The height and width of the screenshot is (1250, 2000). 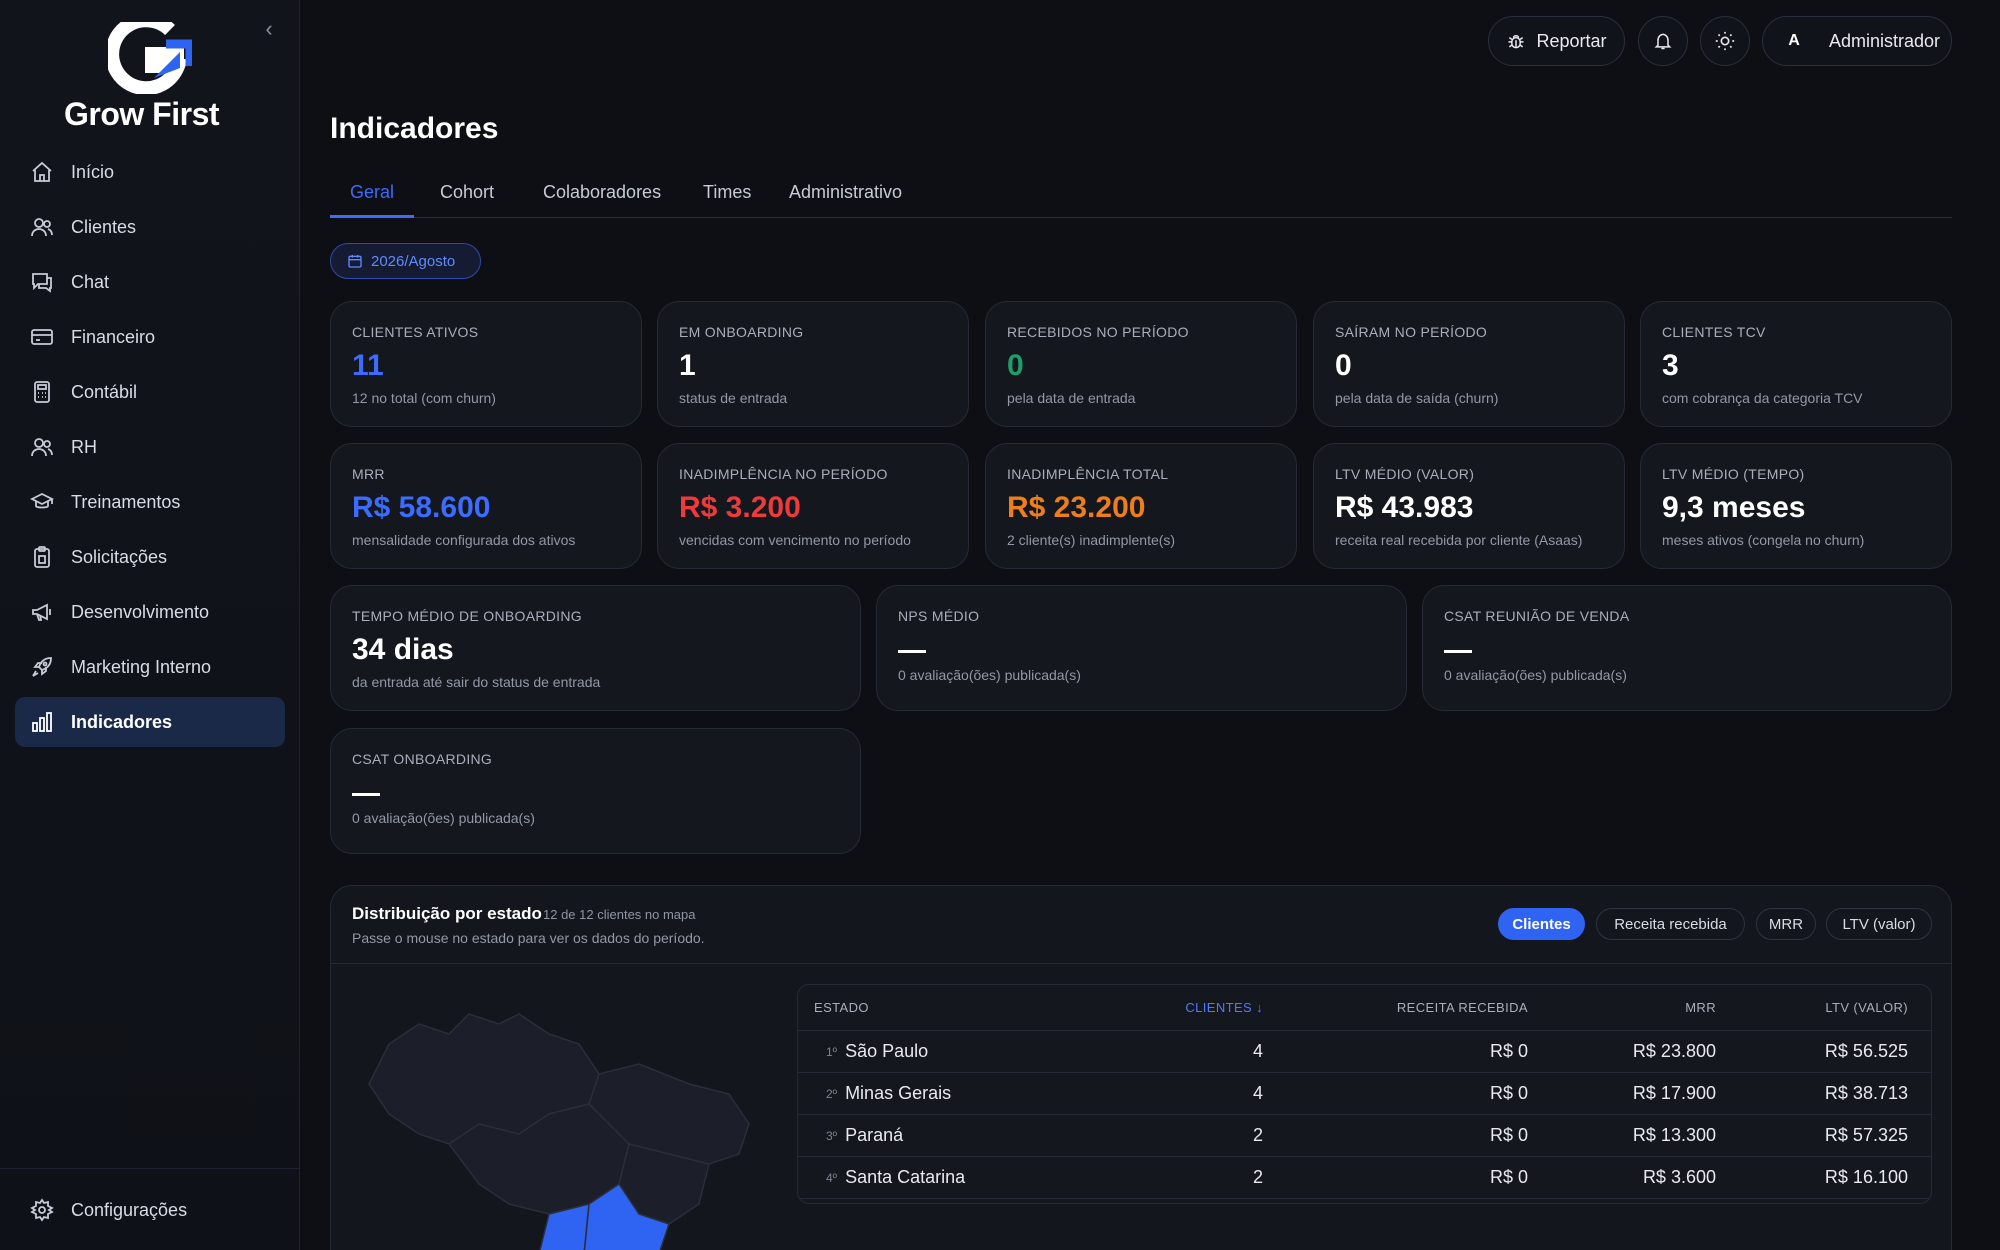 I want to click on kpi-label: CLIENTES ATIVOS, so click(x=415, y=332).